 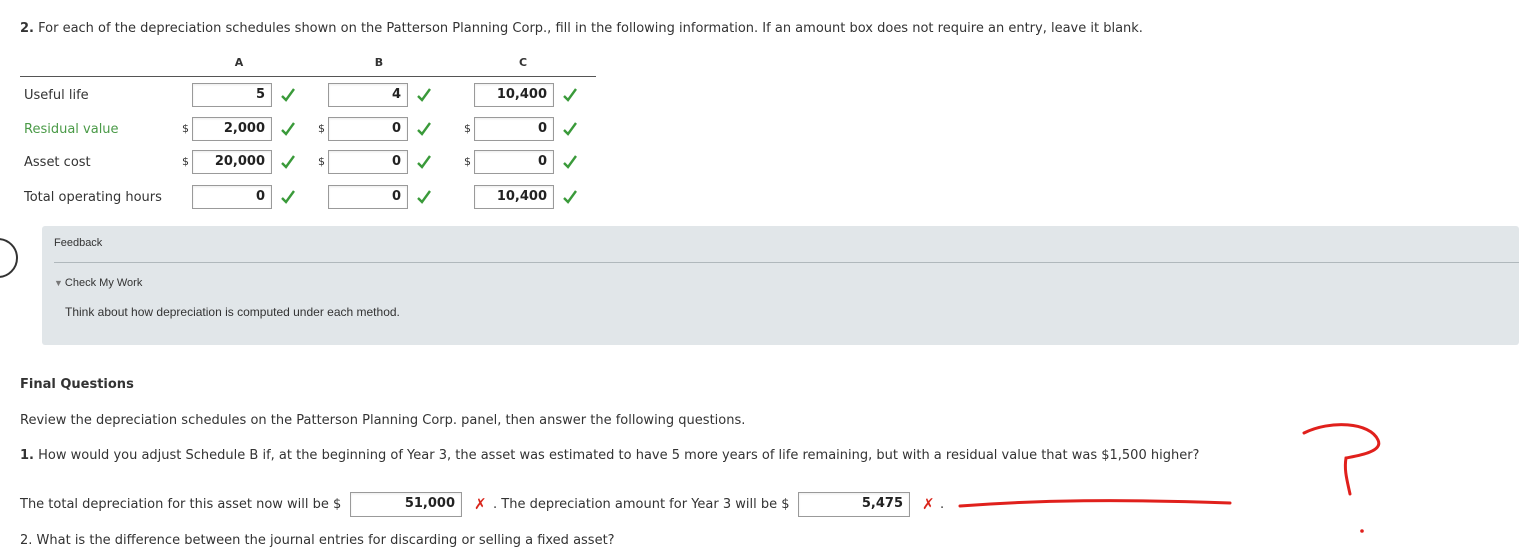 What do you see at coordinates (1169, 478) in the screenshot?
I see `annotation-layer` at bounding box center [1169, 478].